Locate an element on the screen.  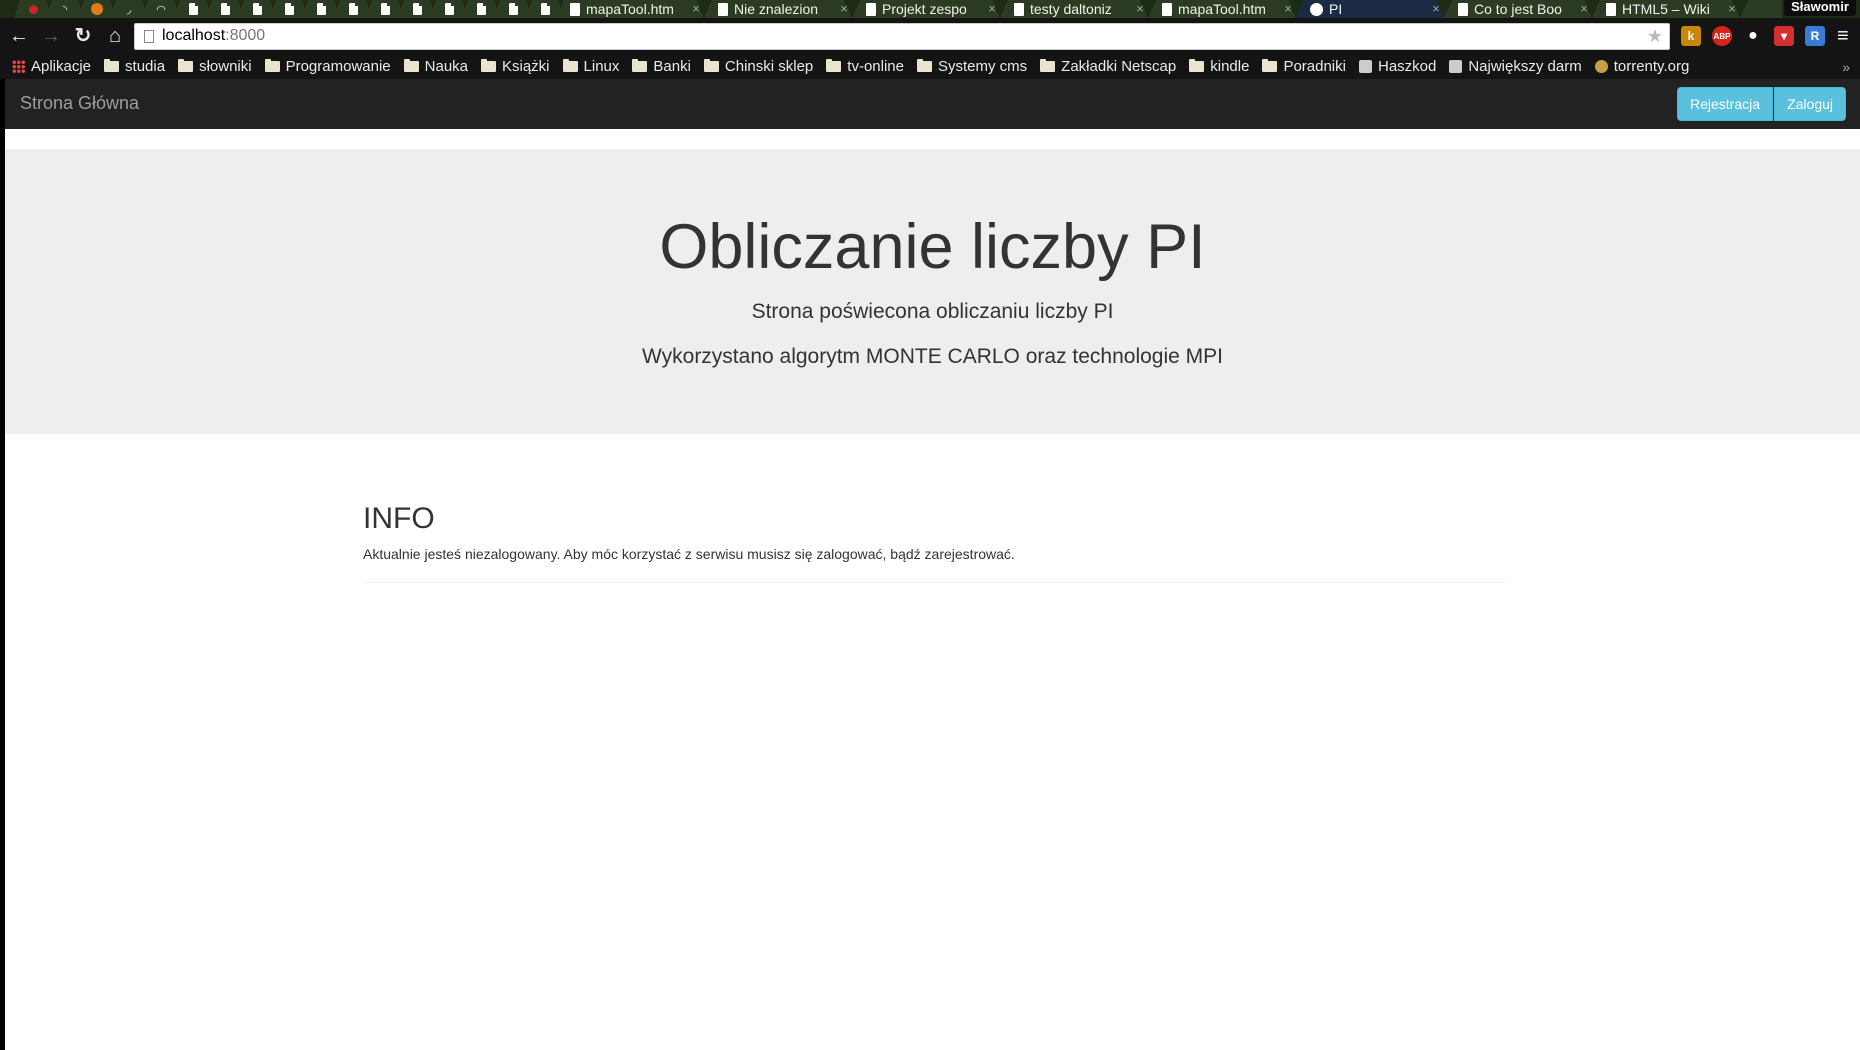
back-arrow-icon: ← is located at coordinates (19, 36).